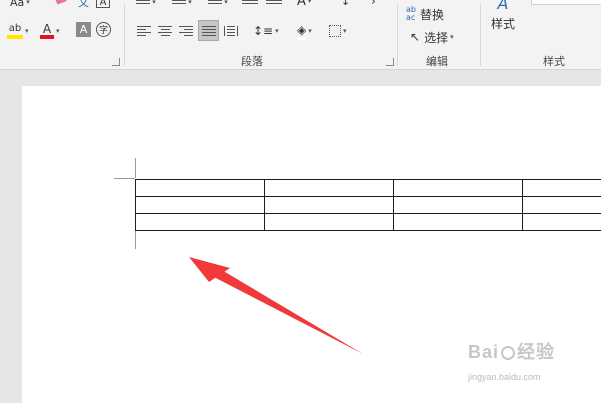 This screenshot has height=403, width=601. What do you see at coordinates (508, 353) in the screenshot?
I see `paw-icon` at bounding box center [508, 353].